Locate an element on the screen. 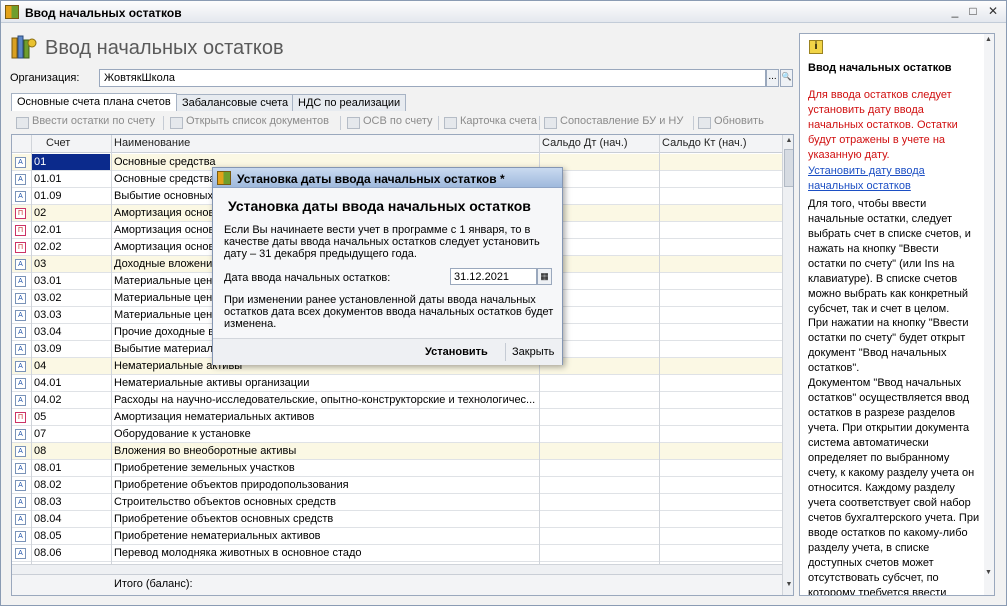  osv-label: ОСВ по счету is located at coordinates (398, 121).